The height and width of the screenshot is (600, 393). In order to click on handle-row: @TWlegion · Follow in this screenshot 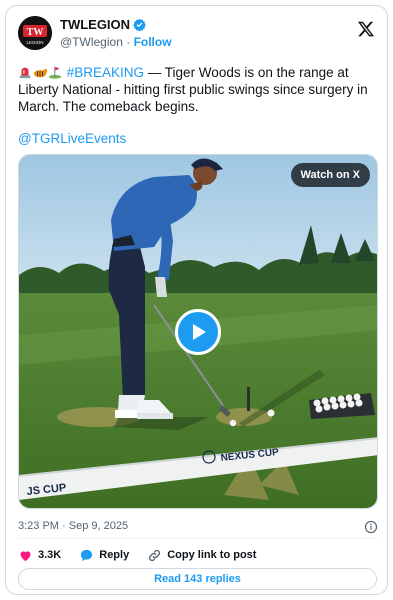, I will do `click(116, 42)`.